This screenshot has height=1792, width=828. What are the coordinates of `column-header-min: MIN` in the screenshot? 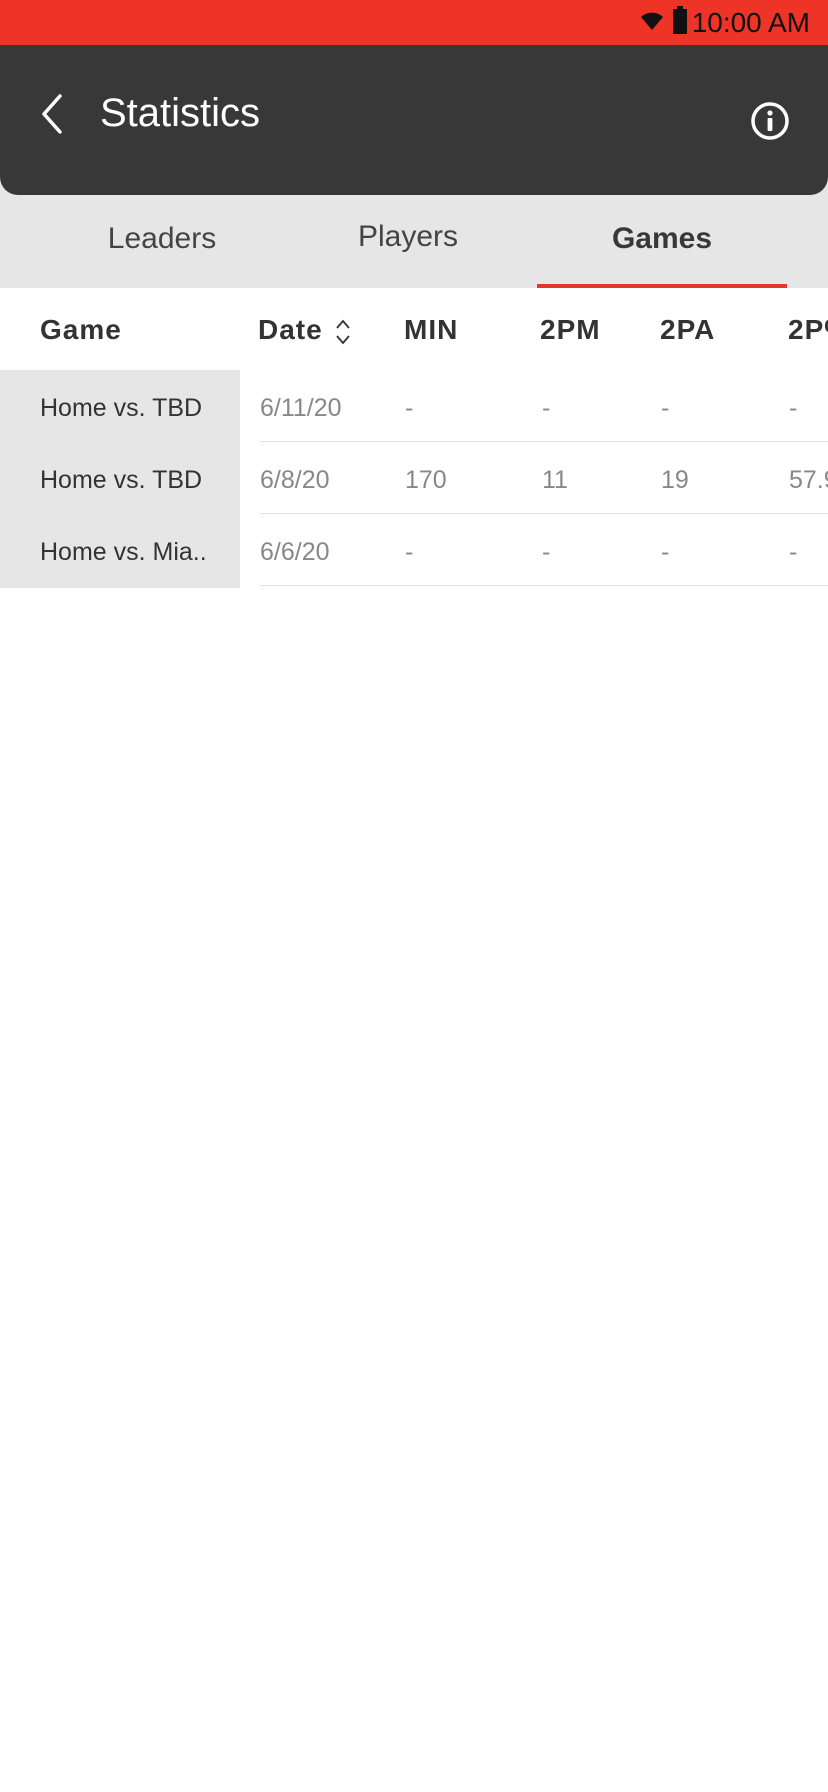 It's located at (431, 330).